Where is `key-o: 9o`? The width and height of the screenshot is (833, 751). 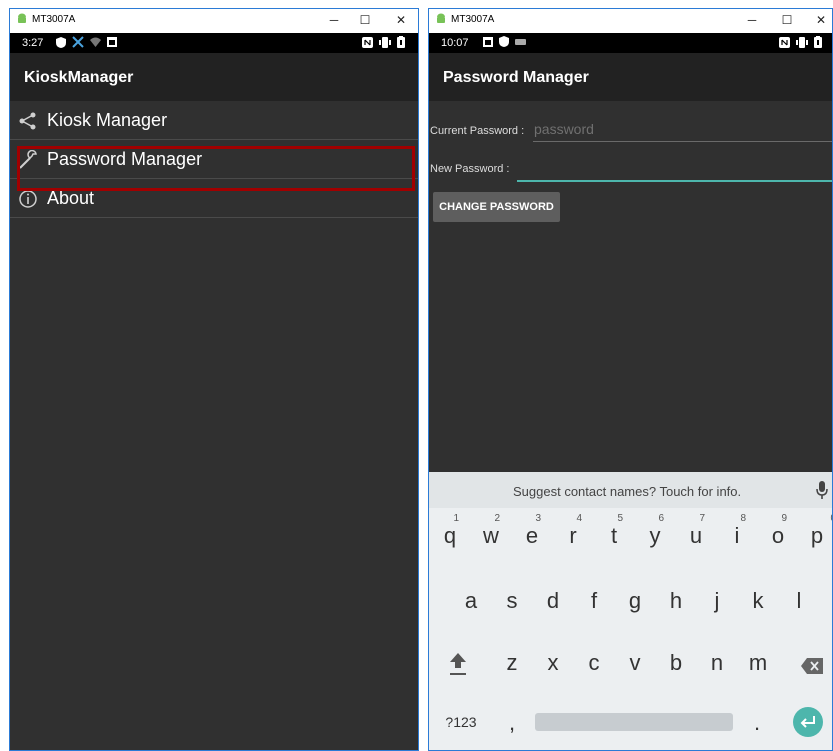
key-o: 9o is located at coordinates (778, 531).